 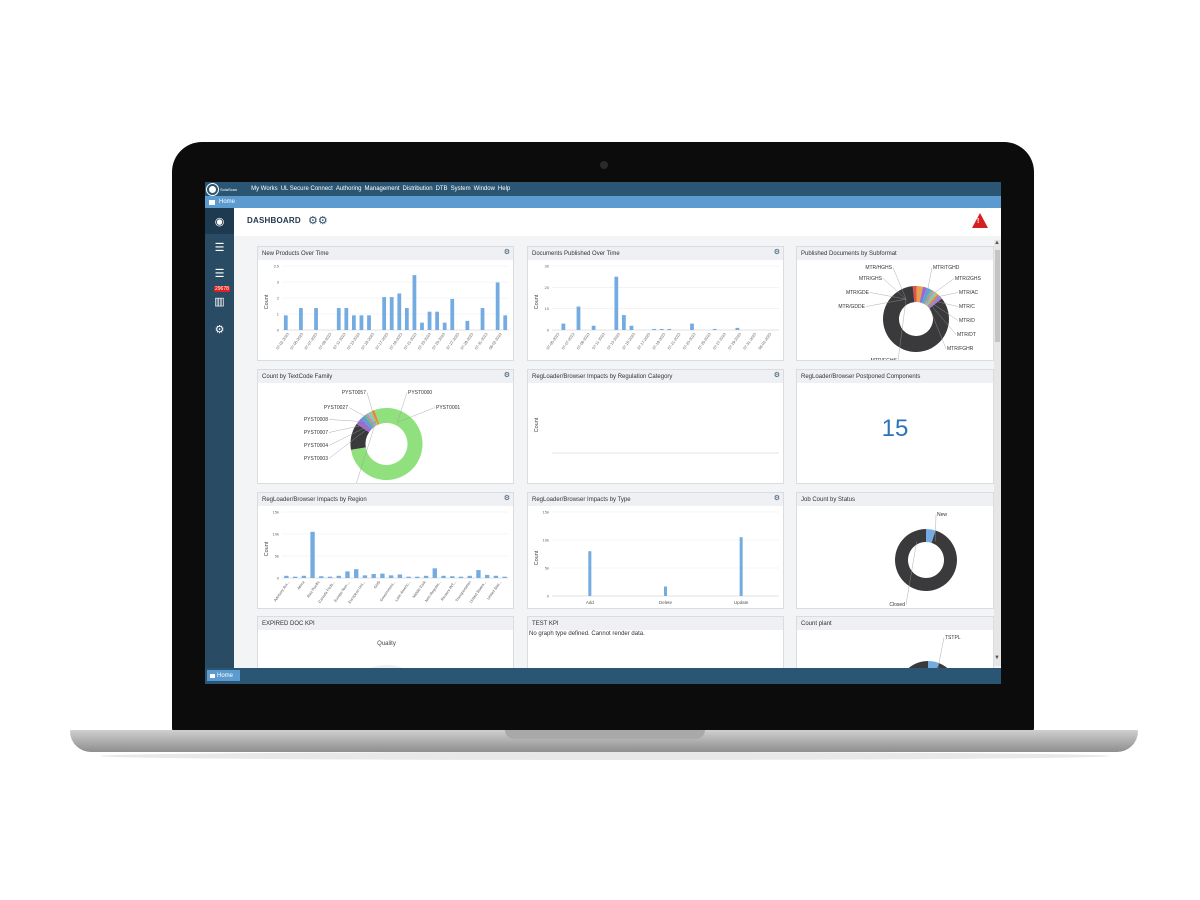 What do you see at coordinates (264, 189) in the screenshot?
I see `menu-my-works: My Works` at bounding box center [264, 189].